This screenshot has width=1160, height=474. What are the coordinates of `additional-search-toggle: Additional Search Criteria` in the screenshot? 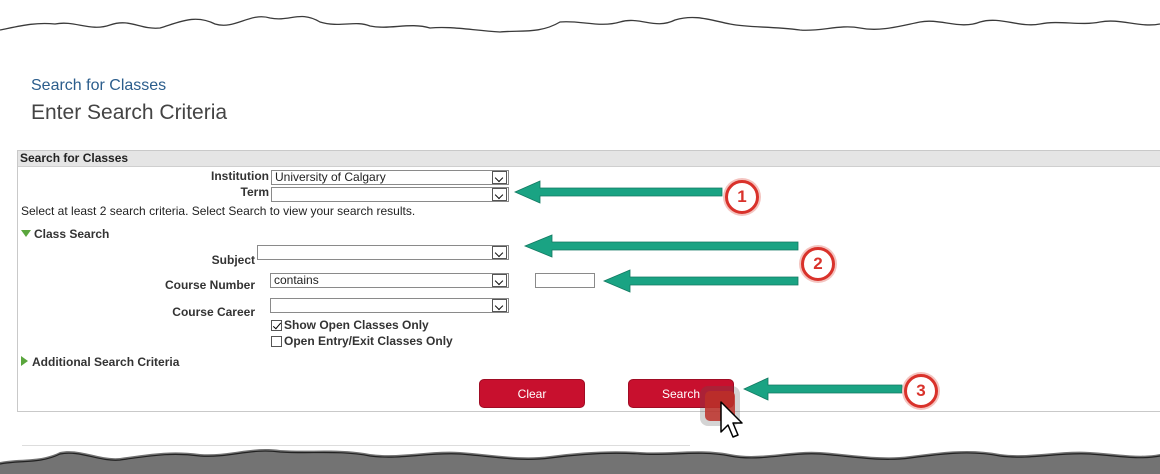 It's located at (100, 362).